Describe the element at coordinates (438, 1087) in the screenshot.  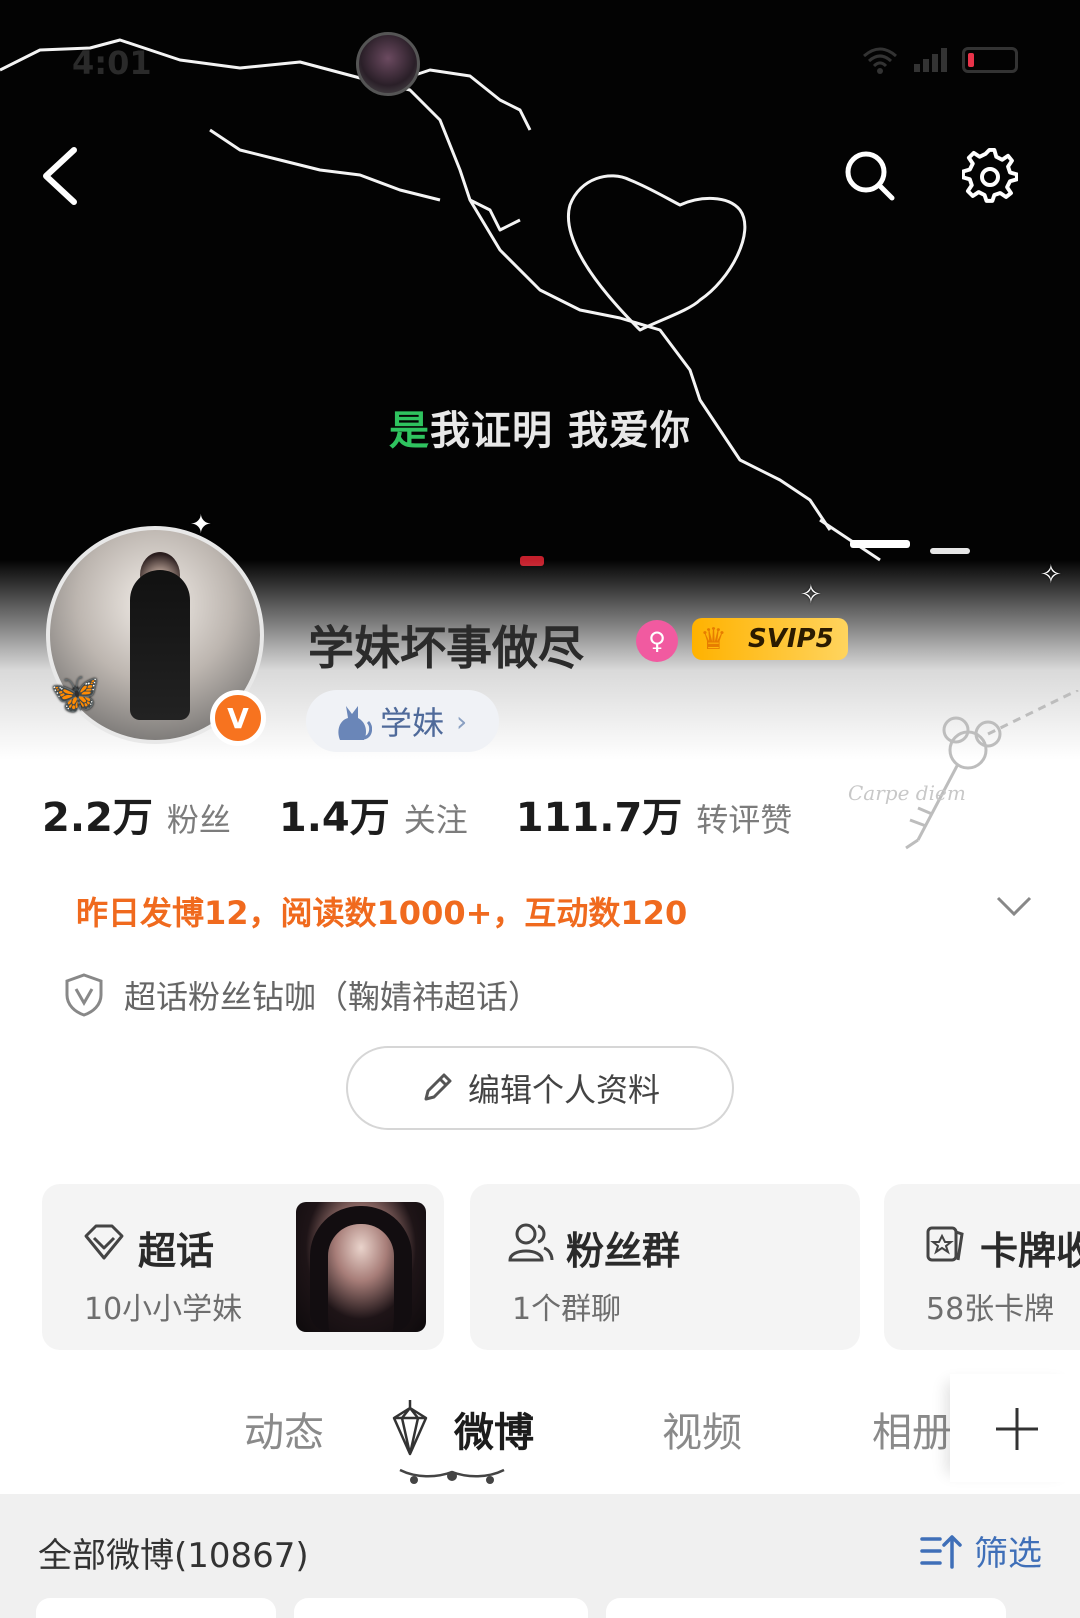
I see `pencil-icon` at that location.